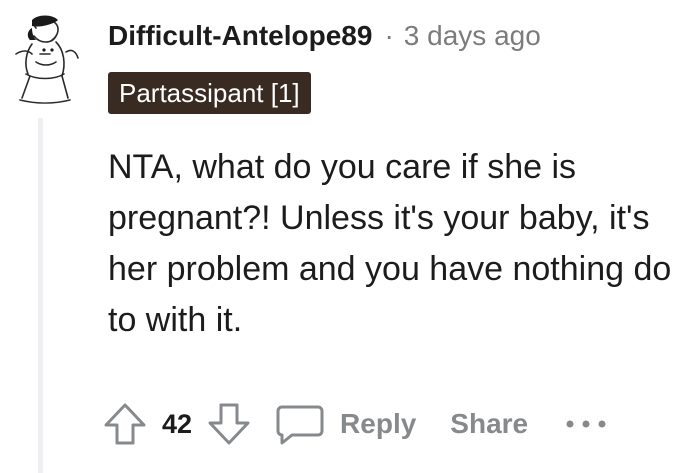 The height and width of the screenshot is (473, 700). I want to click on user-avatar, so click(45, 60).